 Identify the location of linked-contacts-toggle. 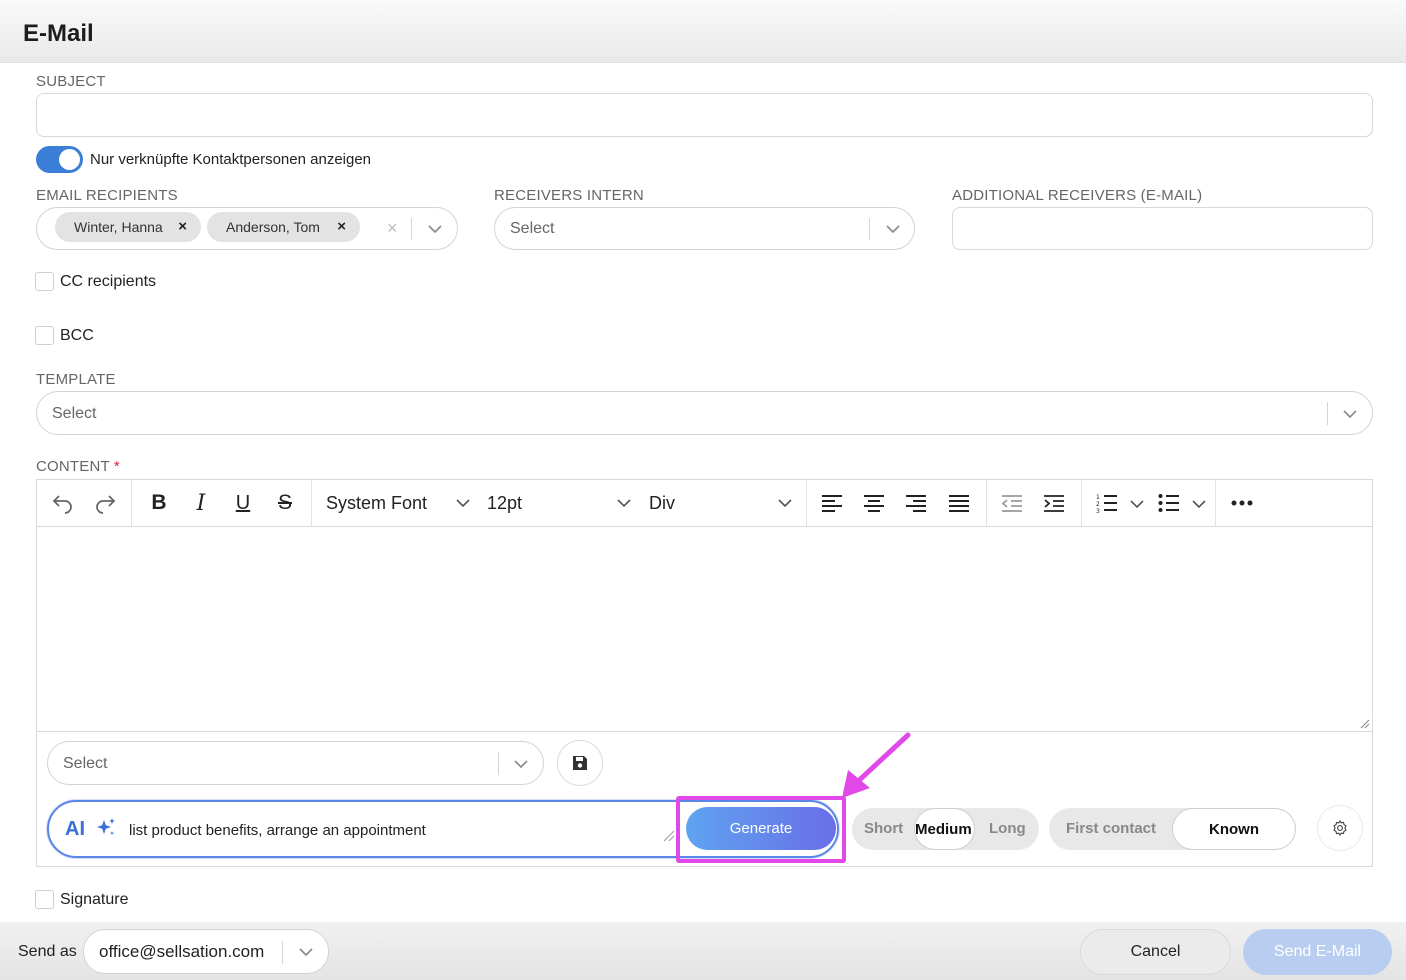
(59, 159).